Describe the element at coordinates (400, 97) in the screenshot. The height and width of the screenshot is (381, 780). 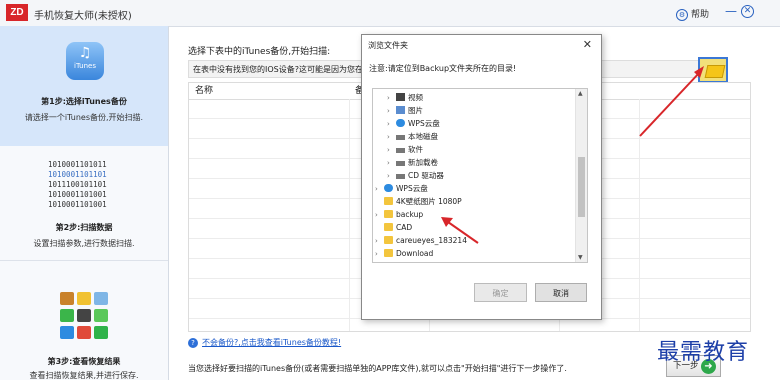
I see `video-icon` at that location.